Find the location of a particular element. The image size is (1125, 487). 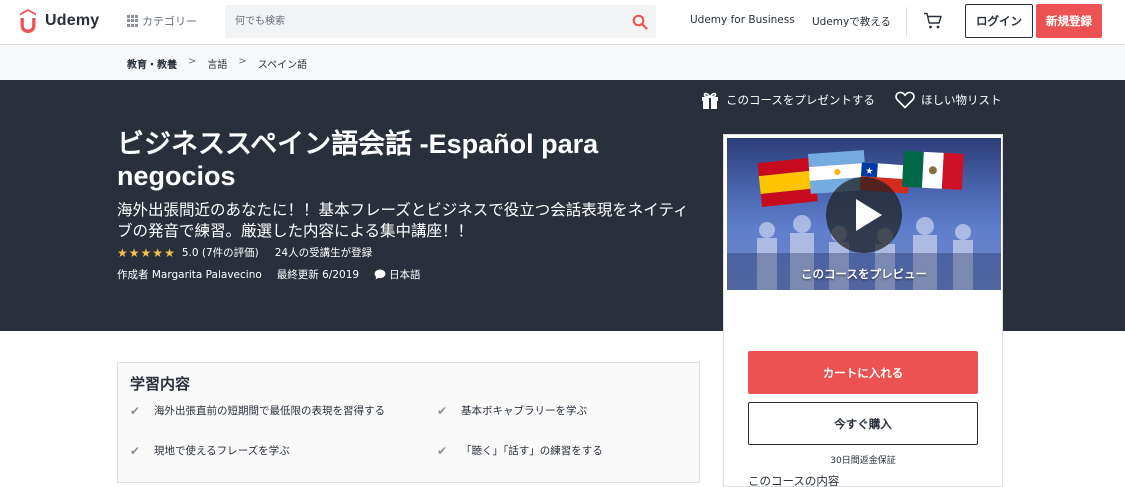

enrolled-count: 24人の受講生が登録 is located at coordinates (323, 253).